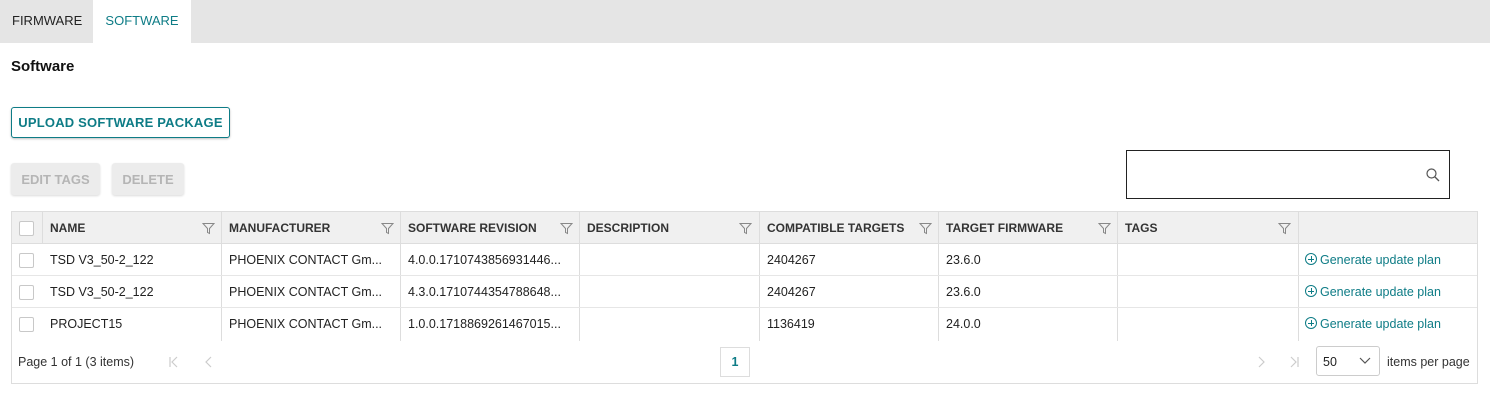 The height and width of the screenshot is (412, 1490). Describe the element at coordinates (659, 228) in the screenshot. I see `column-header-description: DESCRIPTION` at that location.